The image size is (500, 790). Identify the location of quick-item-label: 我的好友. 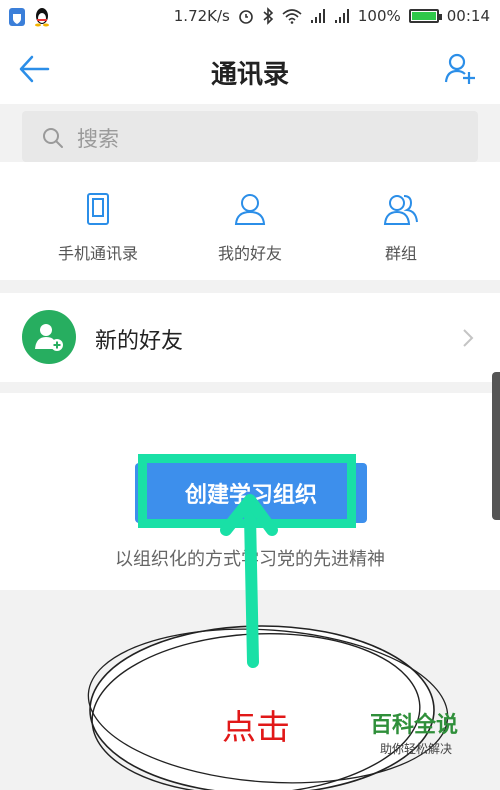
(249, 253).